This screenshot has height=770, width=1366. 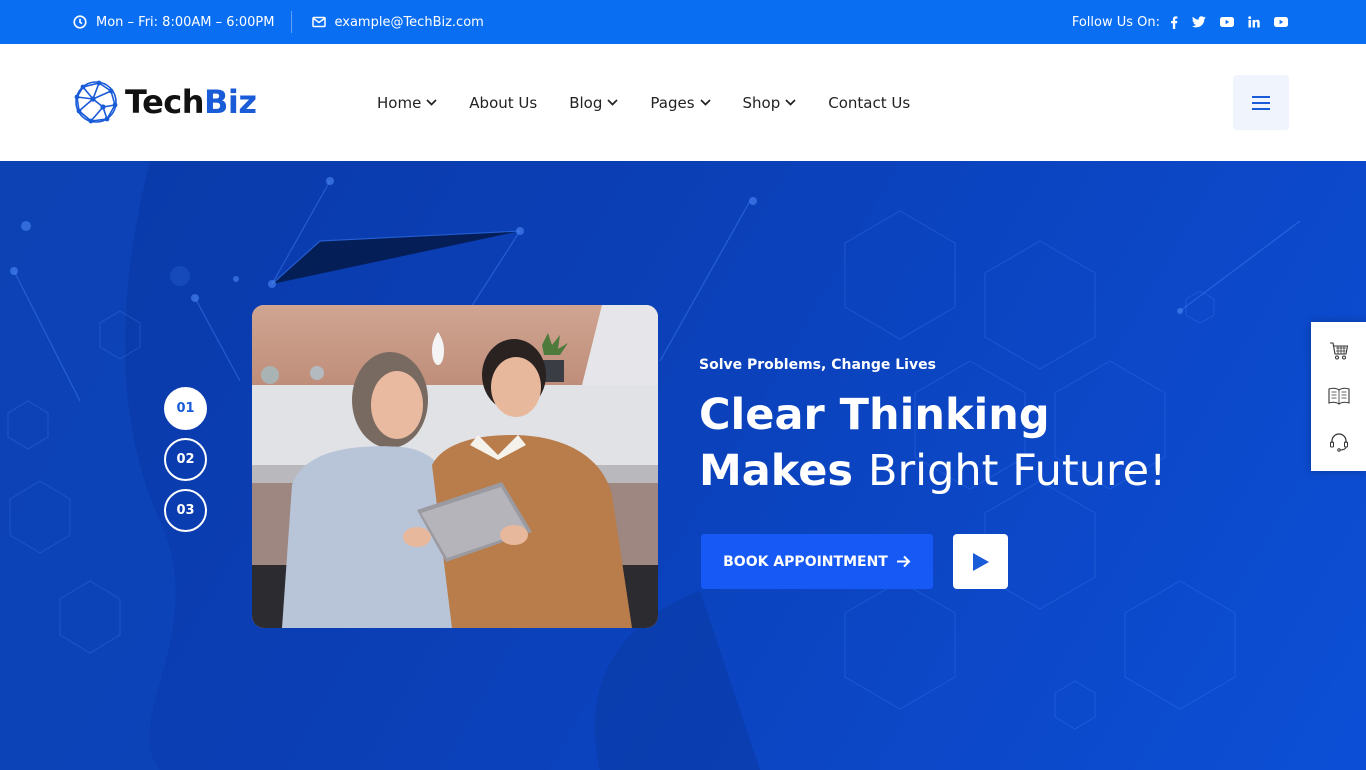 I want to click on nav-item-shop: Shop, so click(x=770, y=103).